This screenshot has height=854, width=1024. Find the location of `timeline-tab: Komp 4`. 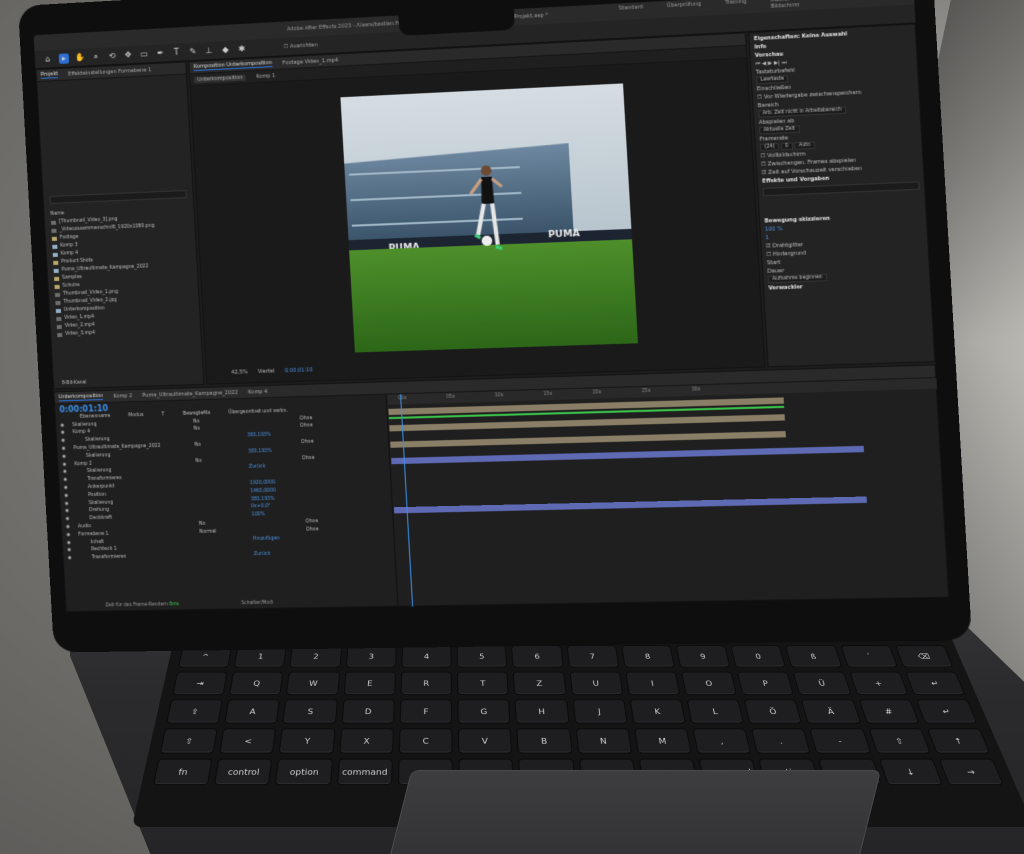

timeline-tab: Komp 4 is located at coordinates (258, 391).